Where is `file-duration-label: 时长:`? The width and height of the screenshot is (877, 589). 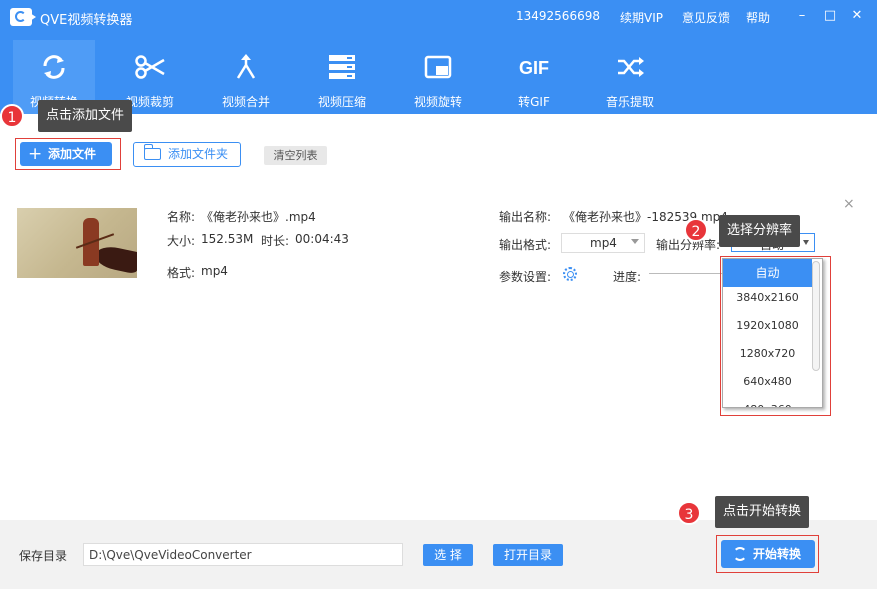 file-duration-label: 时长: is located at coordinates (275, 241).